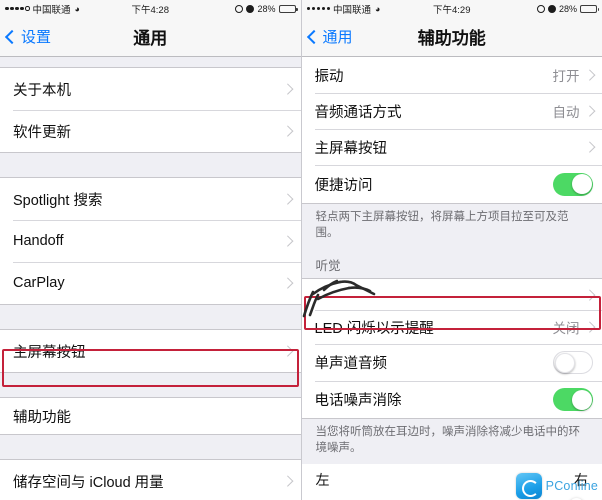 This screenshot has width=602, height=500. Describe the element at coordinates (358, 401) in the screenshot. I see `row-label: 电话噪声消除` at that location.